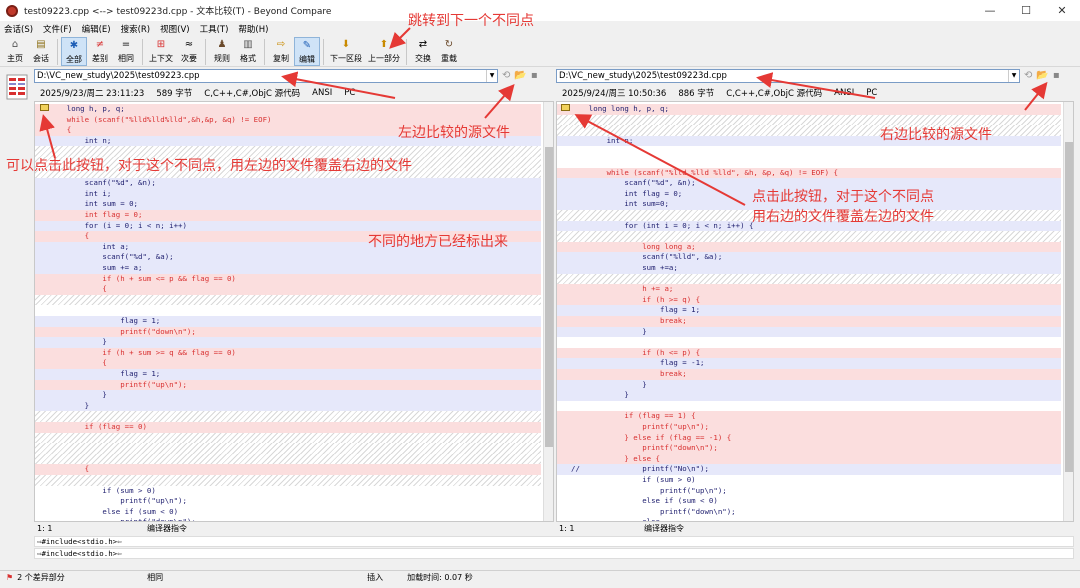  I want to click on overview-thumbnail, so click(17, 87).